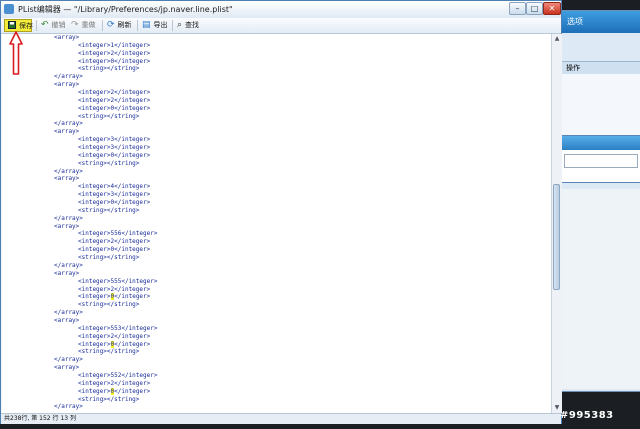 Image resolution: width=640 pixels, height=429 pixels. I want to click on redo-label: 重做, so click(88, 25).